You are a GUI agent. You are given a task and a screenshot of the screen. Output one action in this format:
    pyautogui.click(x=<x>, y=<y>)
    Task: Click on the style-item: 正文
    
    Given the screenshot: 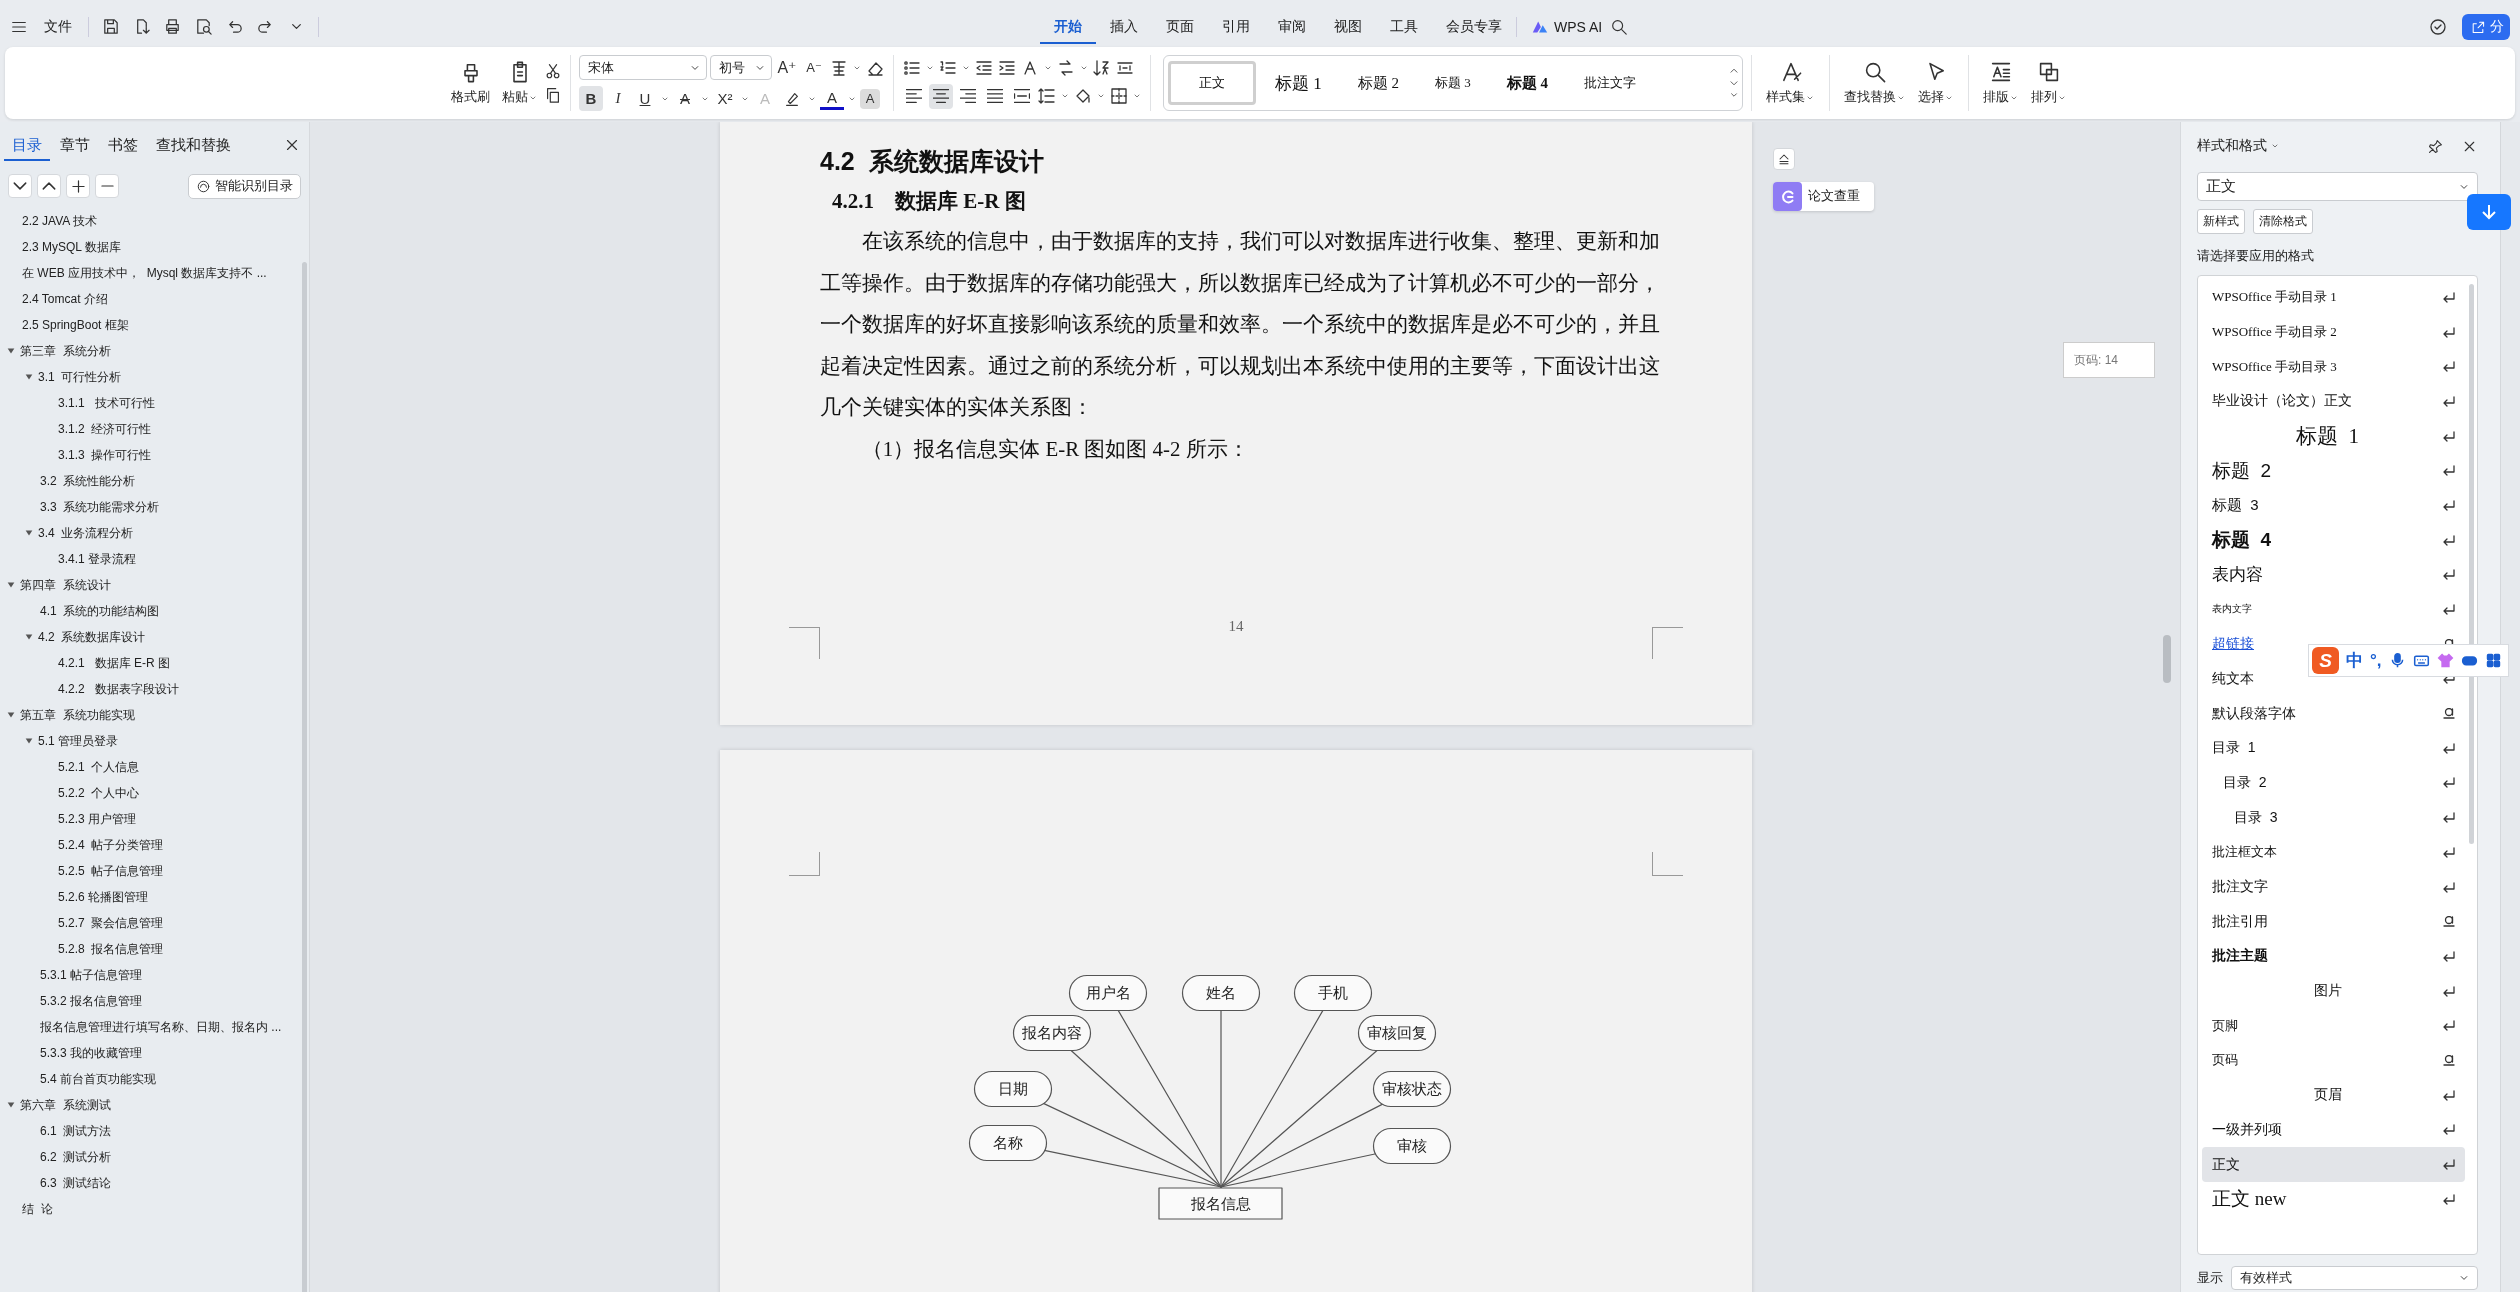 What is the action you would take?
    pyautogui.click(x=2333, y=1164)
    